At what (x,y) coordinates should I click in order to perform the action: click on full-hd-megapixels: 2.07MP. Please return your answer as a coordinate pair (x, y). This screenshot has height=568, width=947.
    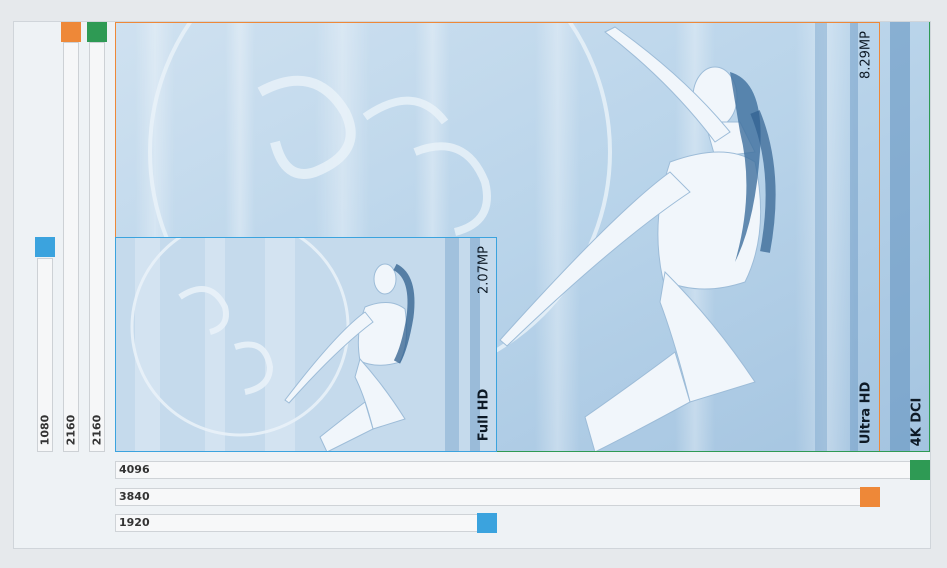
    Looking at the image, I should click on (484, 270).